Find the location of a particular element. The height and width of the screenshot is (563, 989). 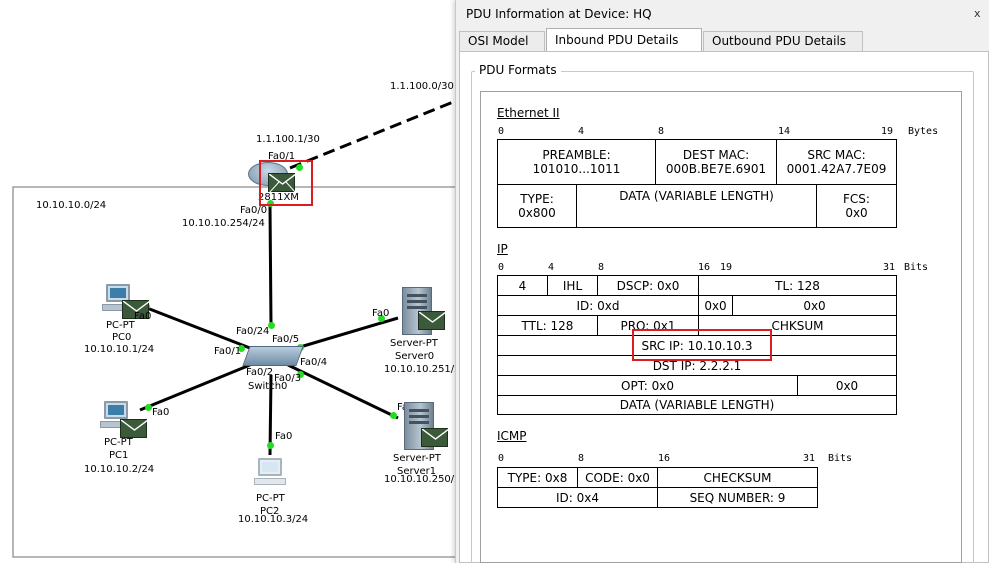

pc0-type: PC-PT is located at coordinates (120, 325).